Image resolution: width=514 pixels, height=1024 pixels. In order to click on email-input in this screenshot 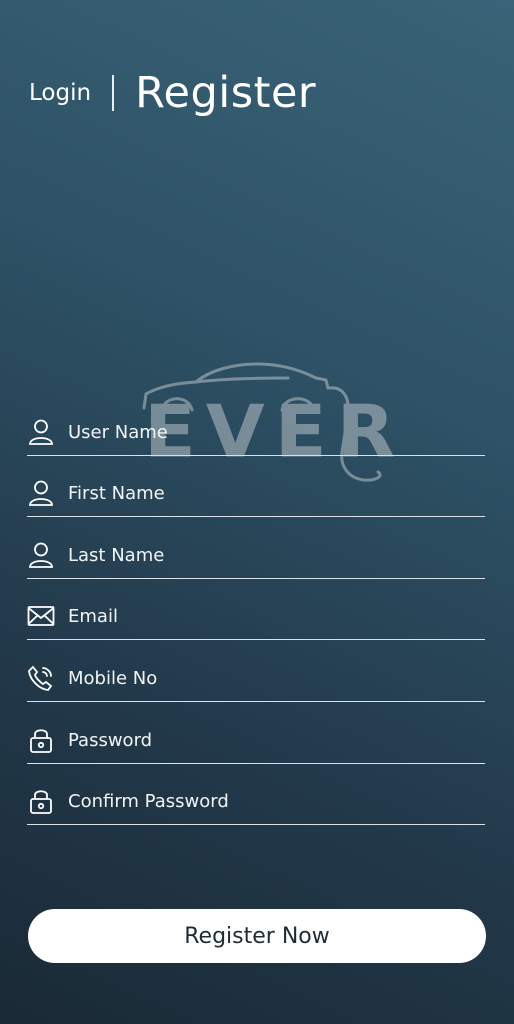, I will do `click(268, 616)`.